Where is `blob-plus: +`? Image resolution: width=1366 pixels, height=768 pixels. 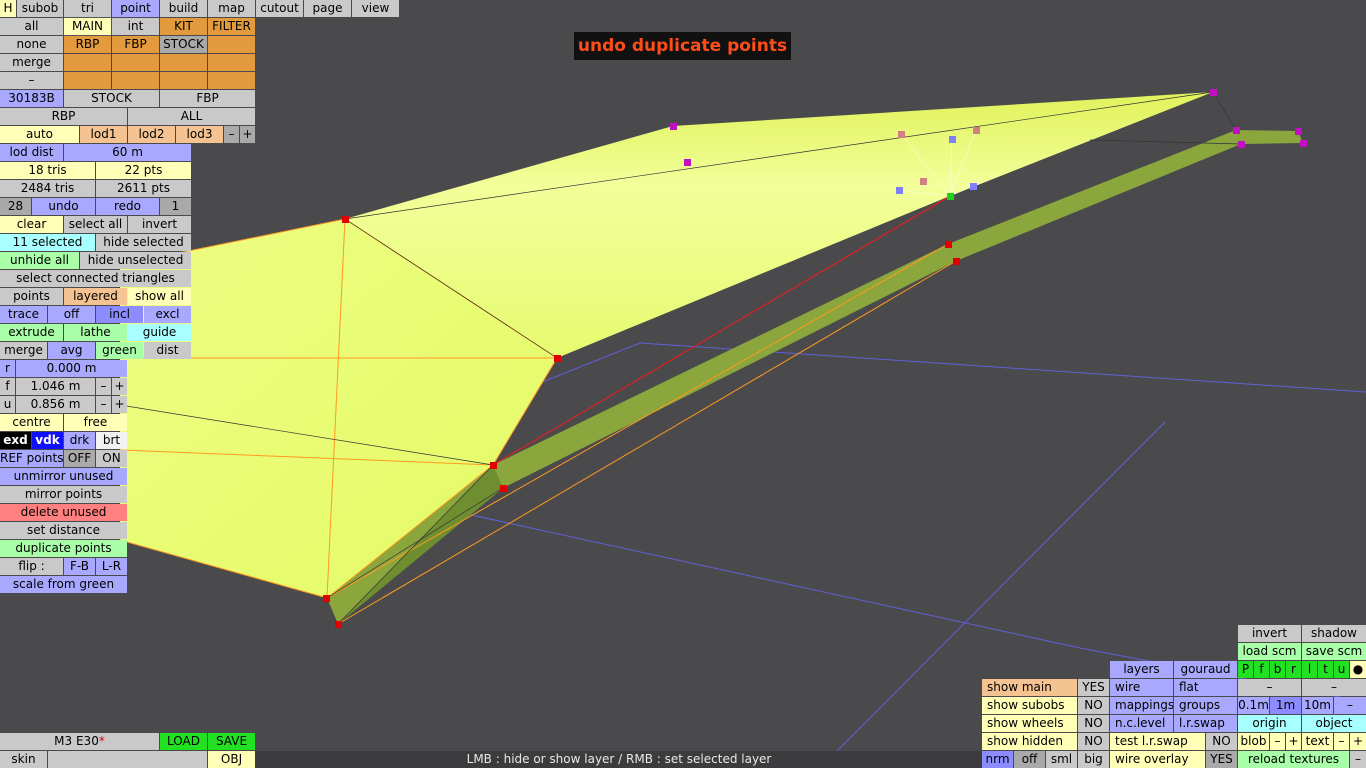
blob-plus: + is located at coordinates (1293, 741).